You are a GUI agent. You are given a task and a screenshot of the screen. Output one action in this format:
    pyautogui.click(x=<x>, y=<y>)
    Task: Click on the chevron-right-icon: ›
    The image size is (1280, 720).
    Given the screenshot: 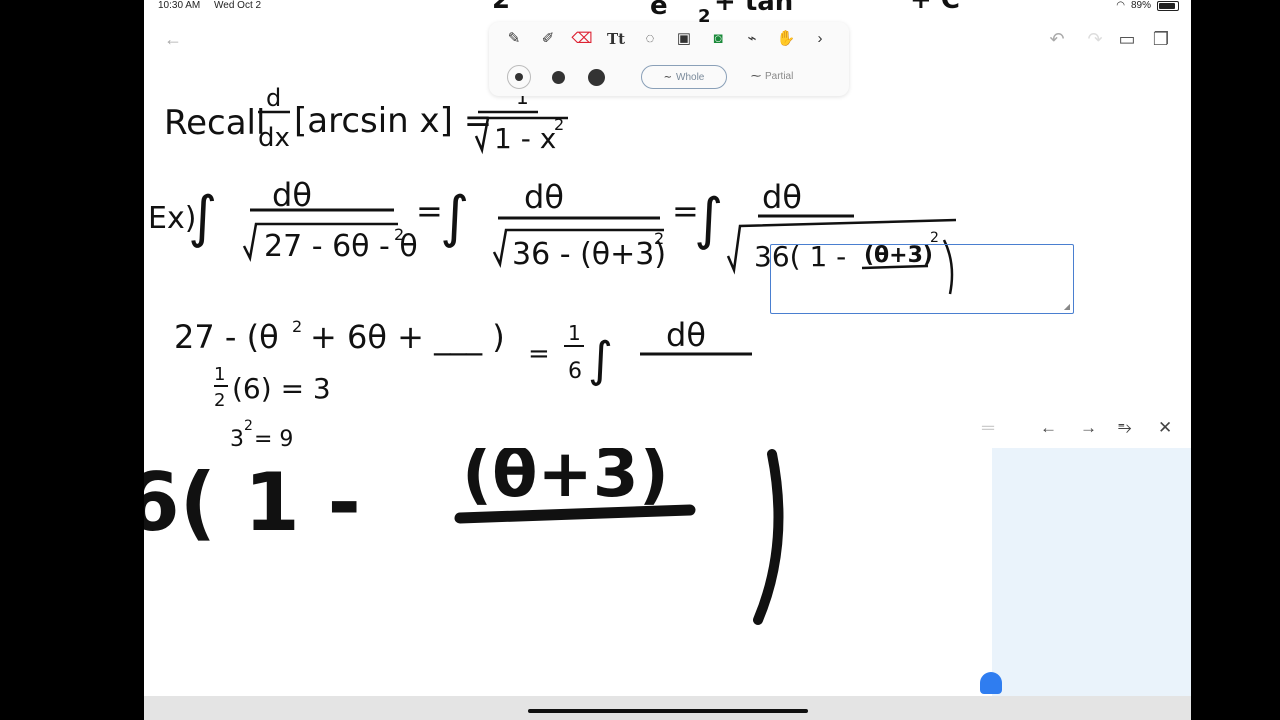 What is the action you would take?
    pyautogui.click(x=820, y=39)
    